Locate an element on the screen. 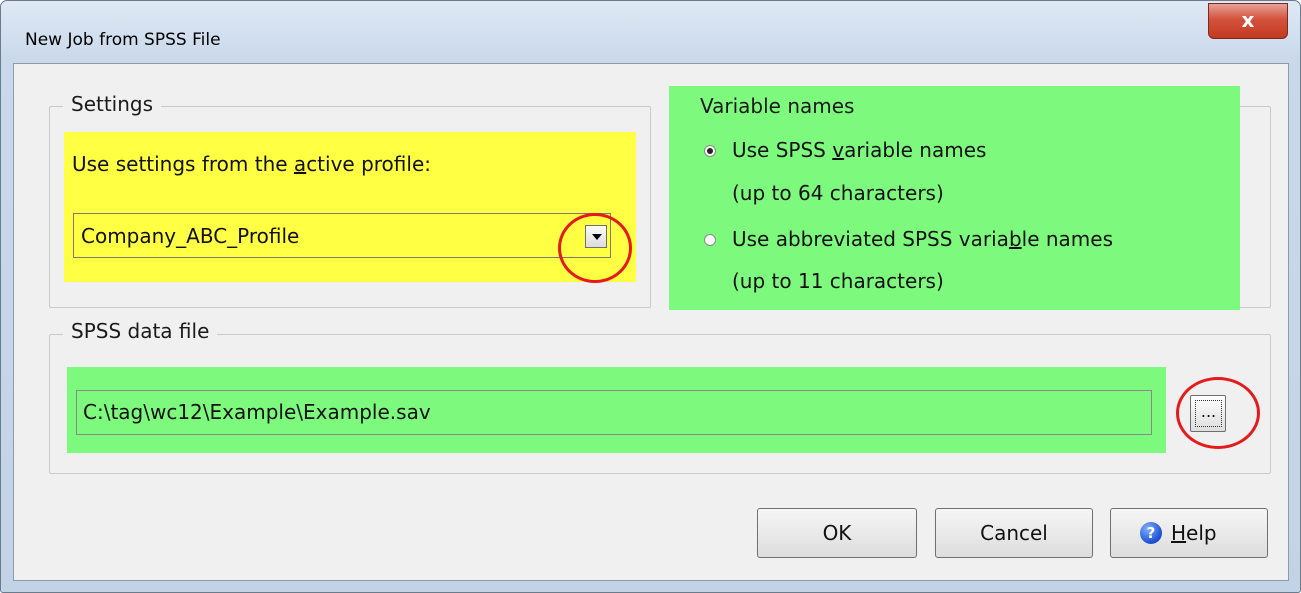 The height and width of the screenshot is (593, 1301). settings-group-label: Settings is located at coordinates (112, 104).